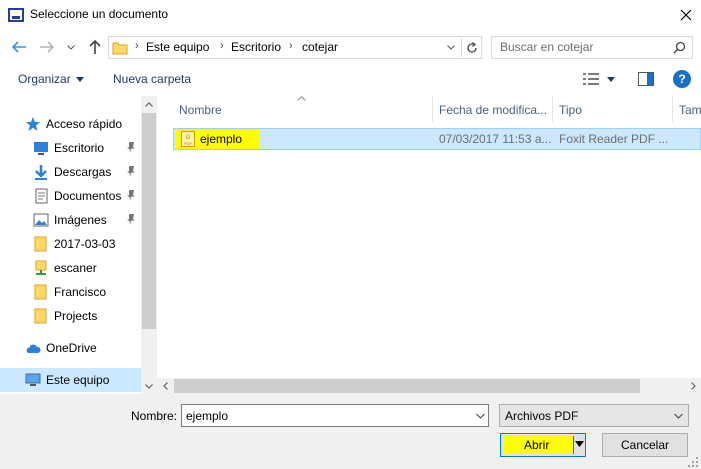 This screenshot has width=701, height=469. I want to click on sidebar-item-label: escaner, so click(75, 268).